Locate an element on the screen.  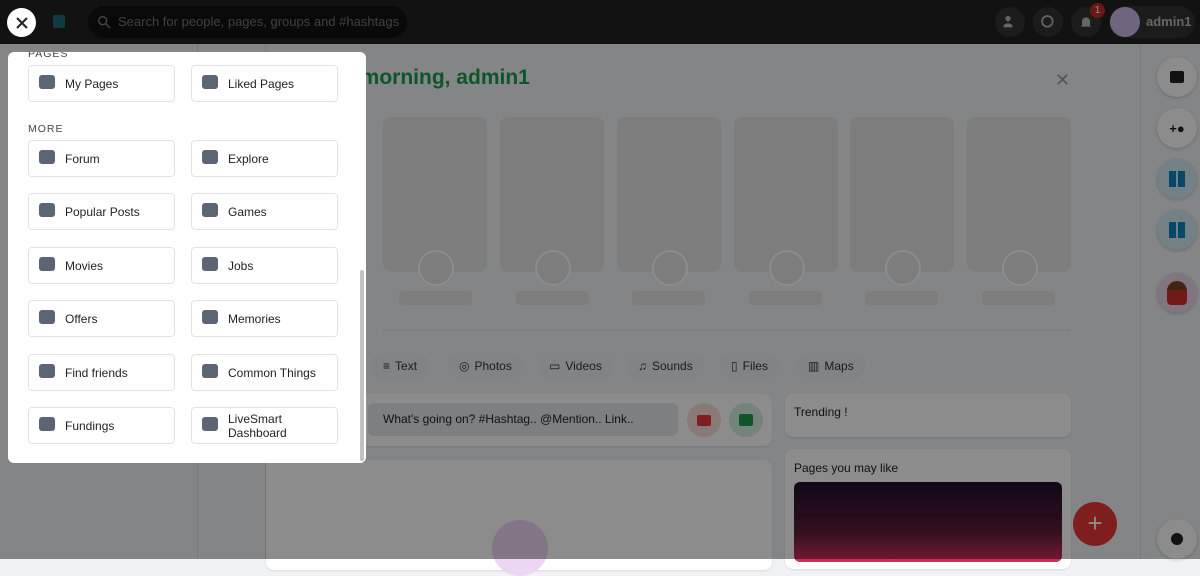
menu-item-label: Common Things is located at coordinates (272, 372).